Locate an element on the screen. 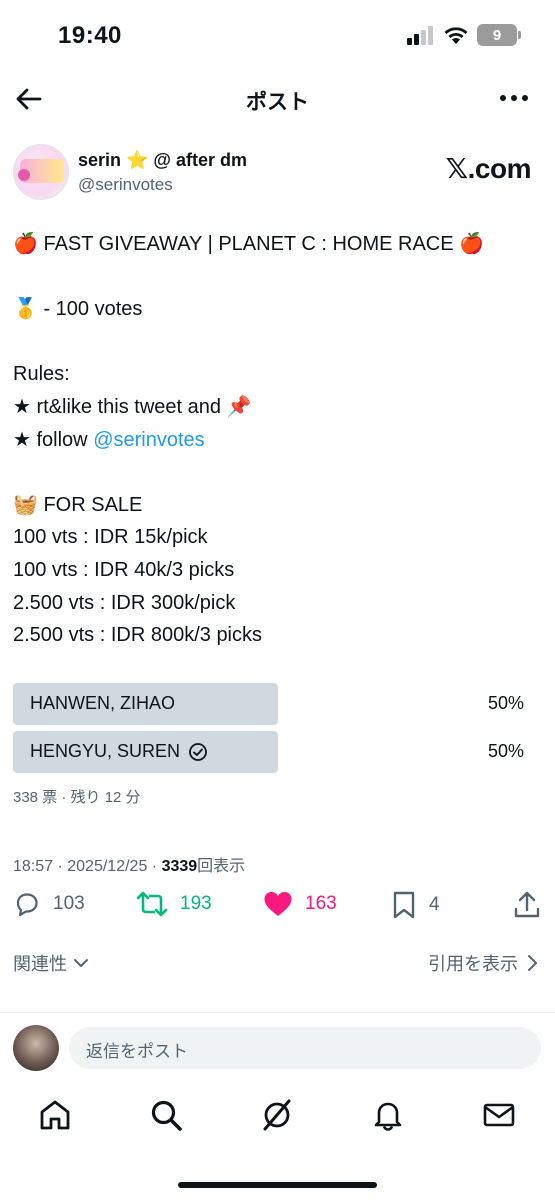  more-icon is located at coordinates (514, 98).